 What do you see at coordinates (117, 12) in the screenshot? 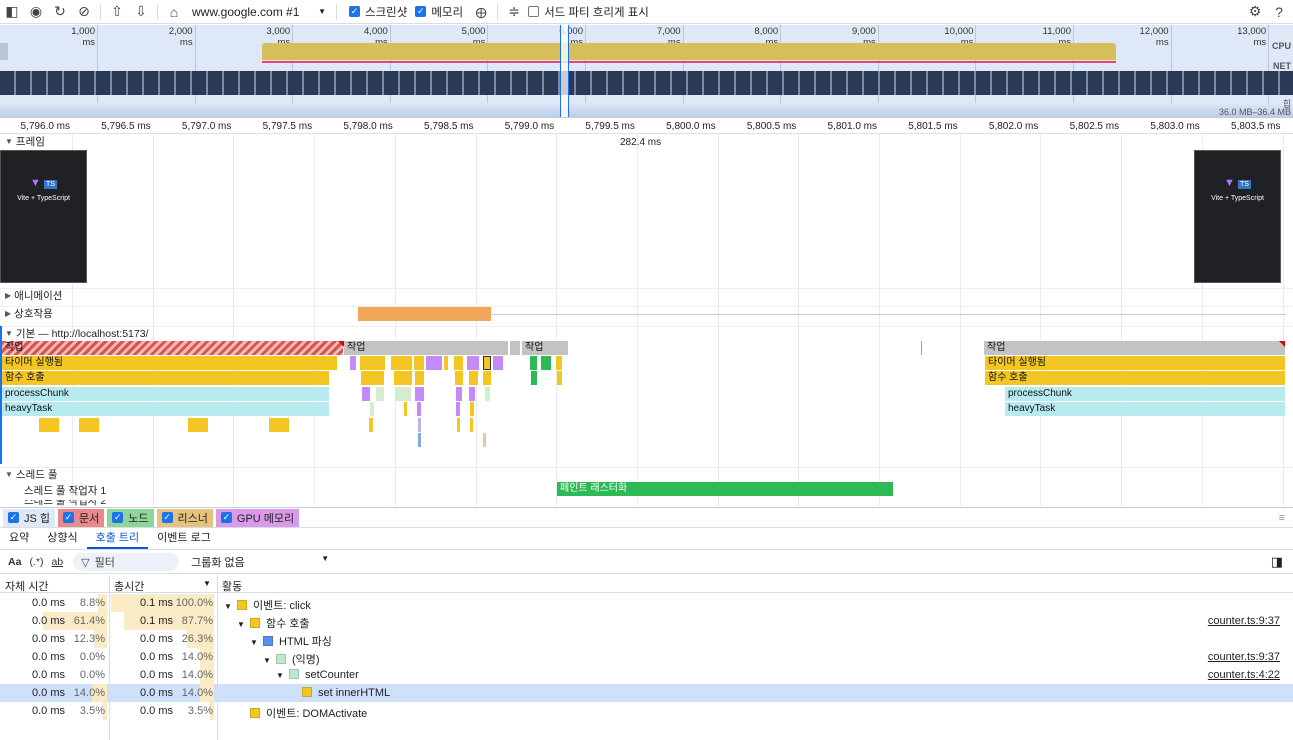
I see `upload-icon: ⇧` at bounding box center [117, 12].